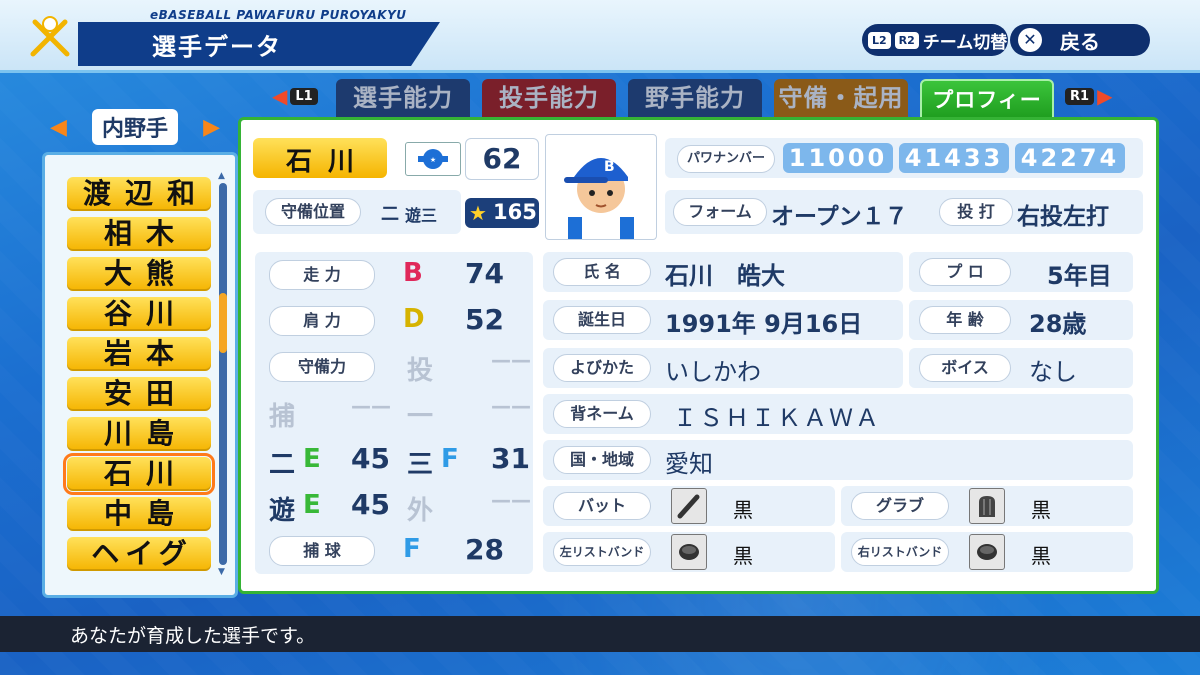 The height and width of the screenshot is (675, 1200). I want to click on back-button: ✕ 戻る, so click(1080, 40).